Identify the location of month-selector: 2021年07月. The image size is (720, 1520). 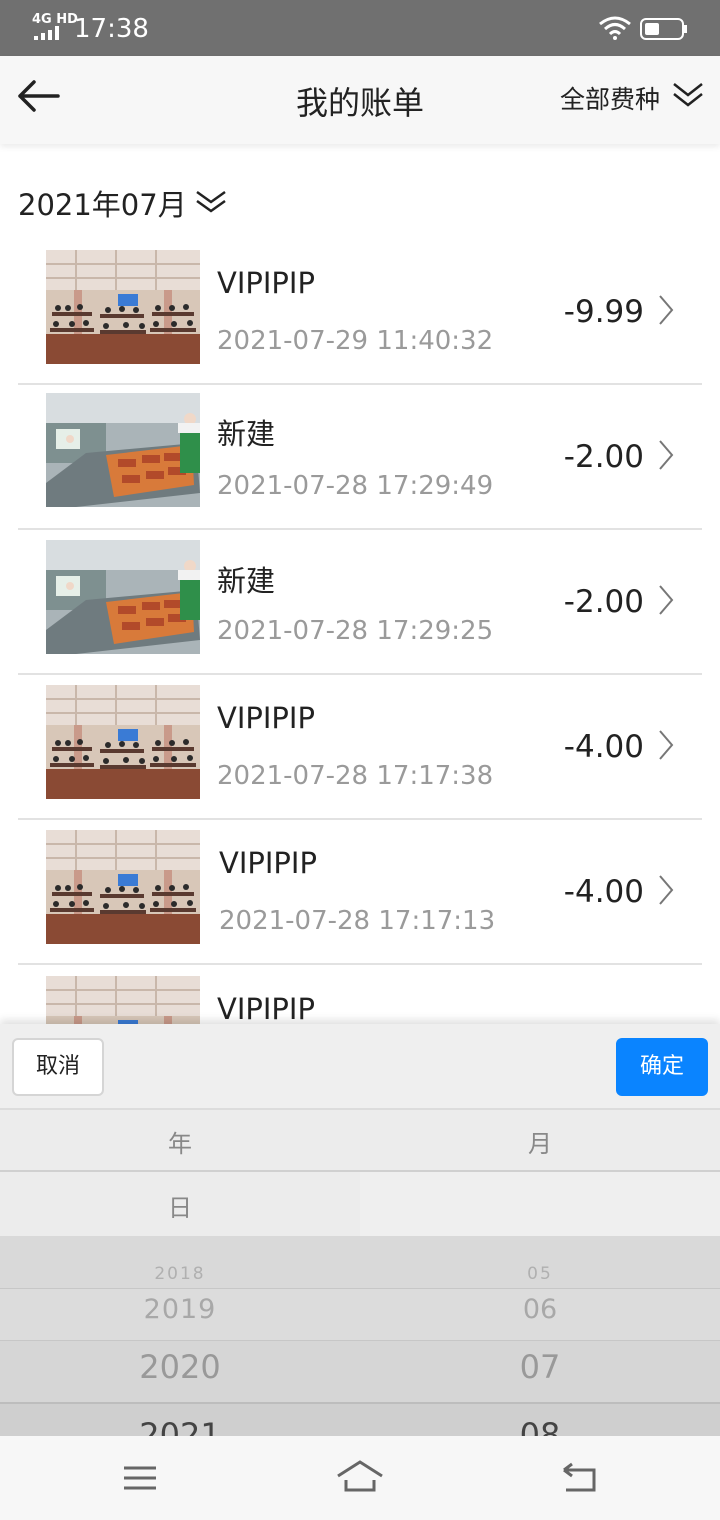
(102, 203).